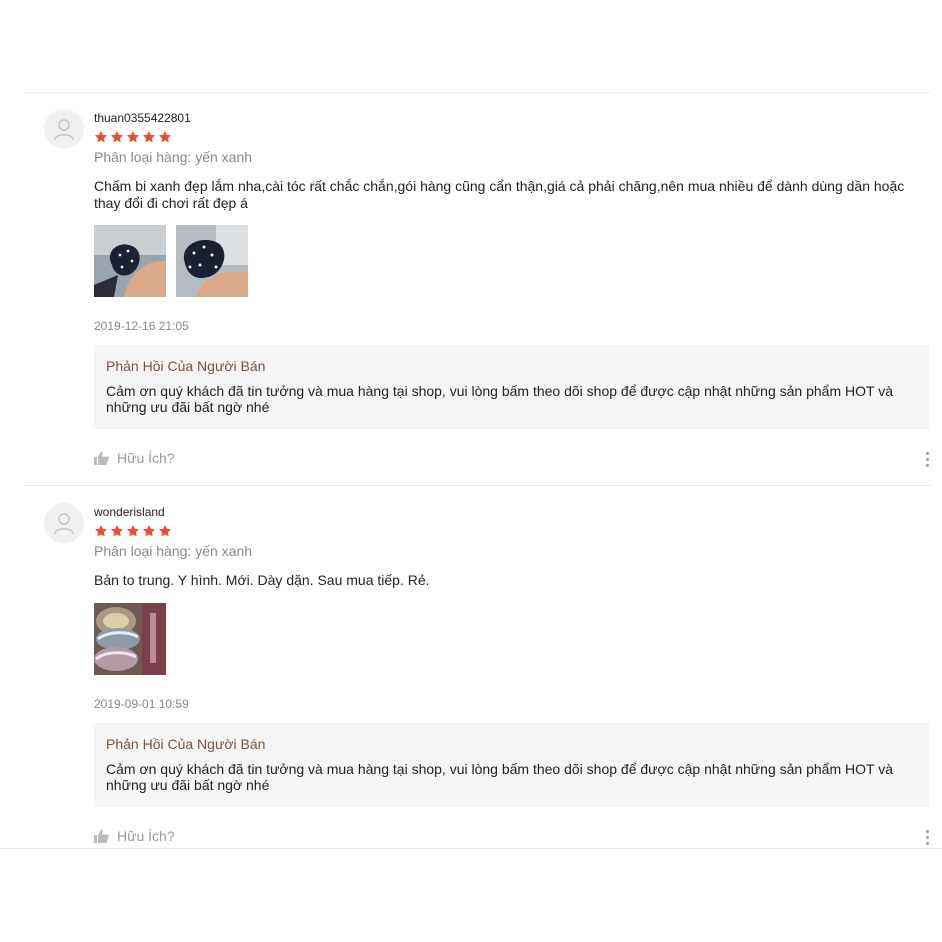  I want to click on review-date: 2019-09-01 10:59, so click(141, 704).